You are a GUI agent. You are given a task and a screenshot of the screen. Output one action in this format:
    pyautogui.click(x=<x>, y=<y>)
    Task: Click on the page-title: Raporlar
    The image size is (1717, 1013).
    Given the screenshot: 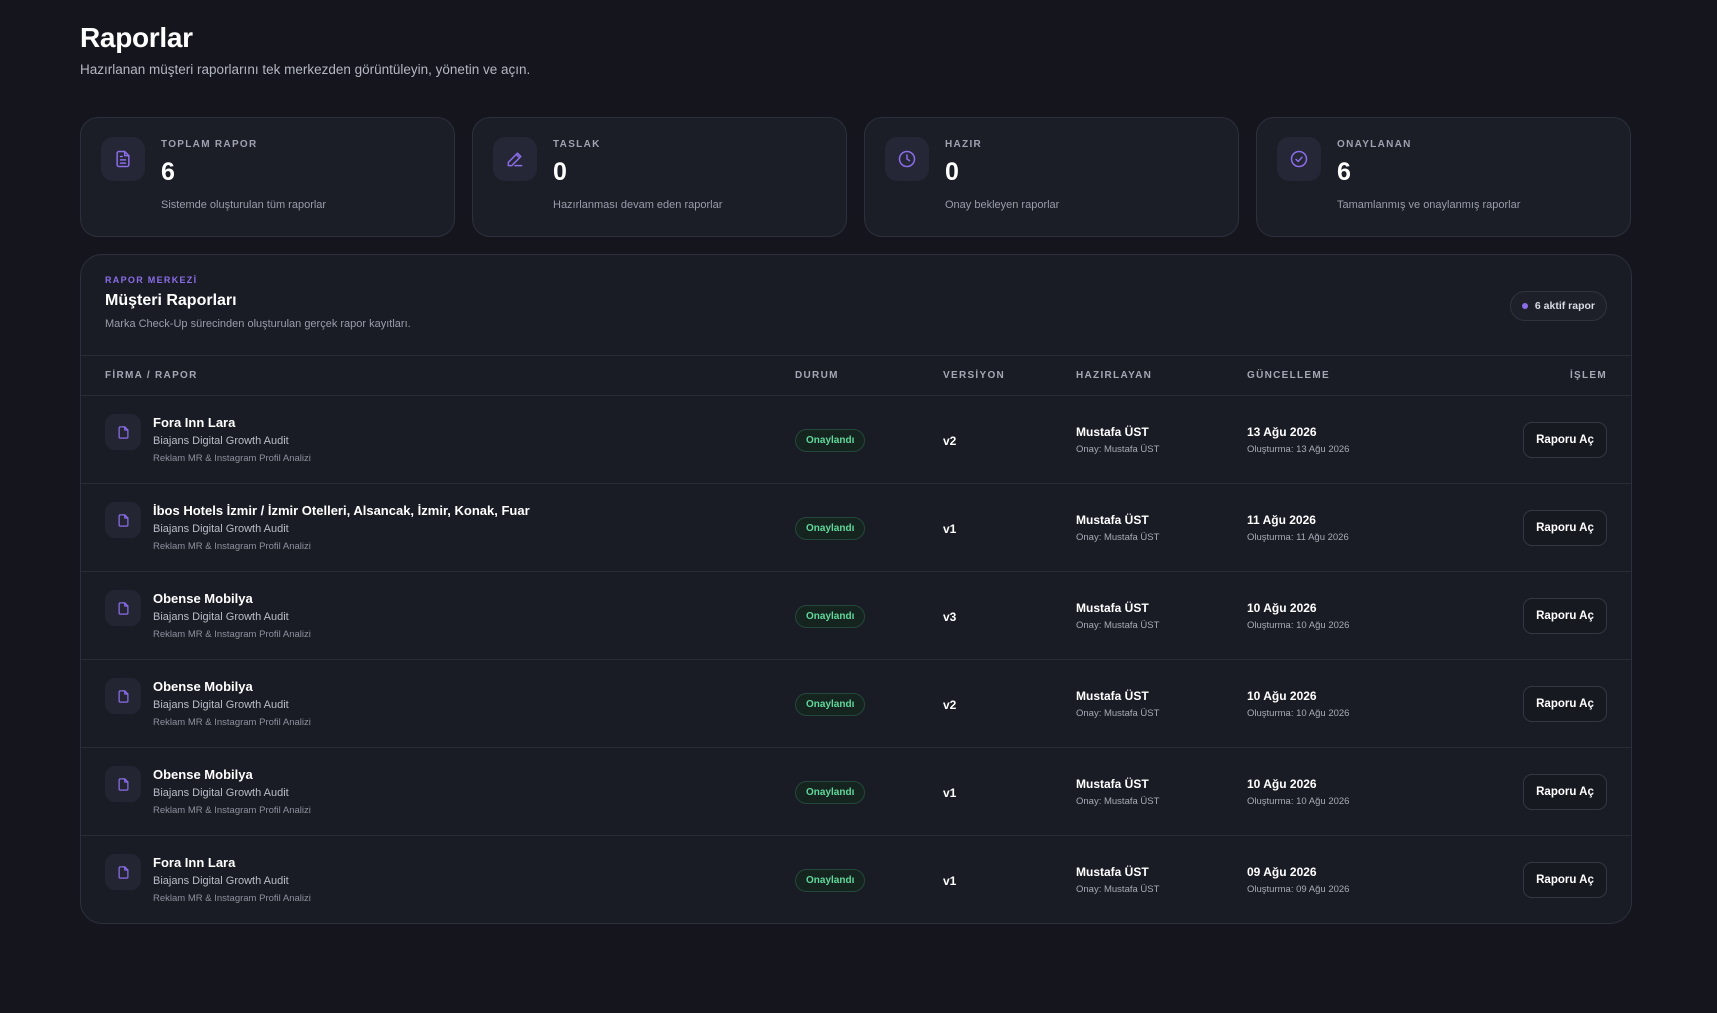 What is the action you would take?
    pyautogui.click(x=136, y=37)
    